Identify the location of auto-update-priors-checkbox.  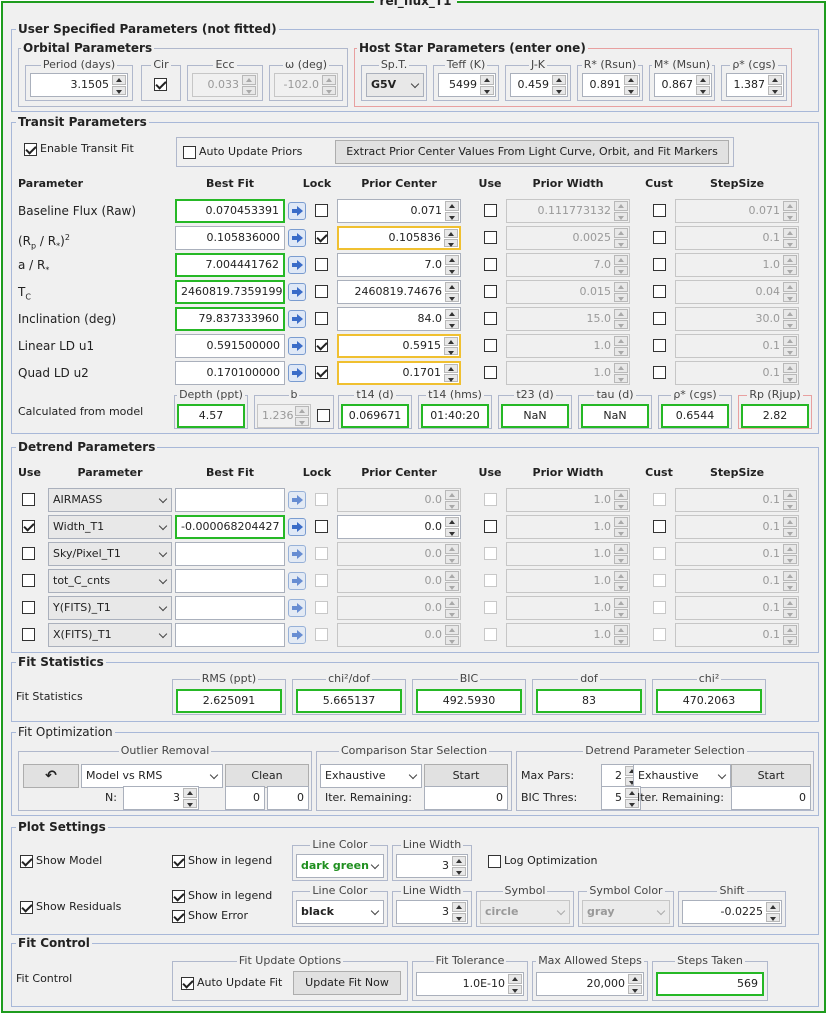
(189, 152).